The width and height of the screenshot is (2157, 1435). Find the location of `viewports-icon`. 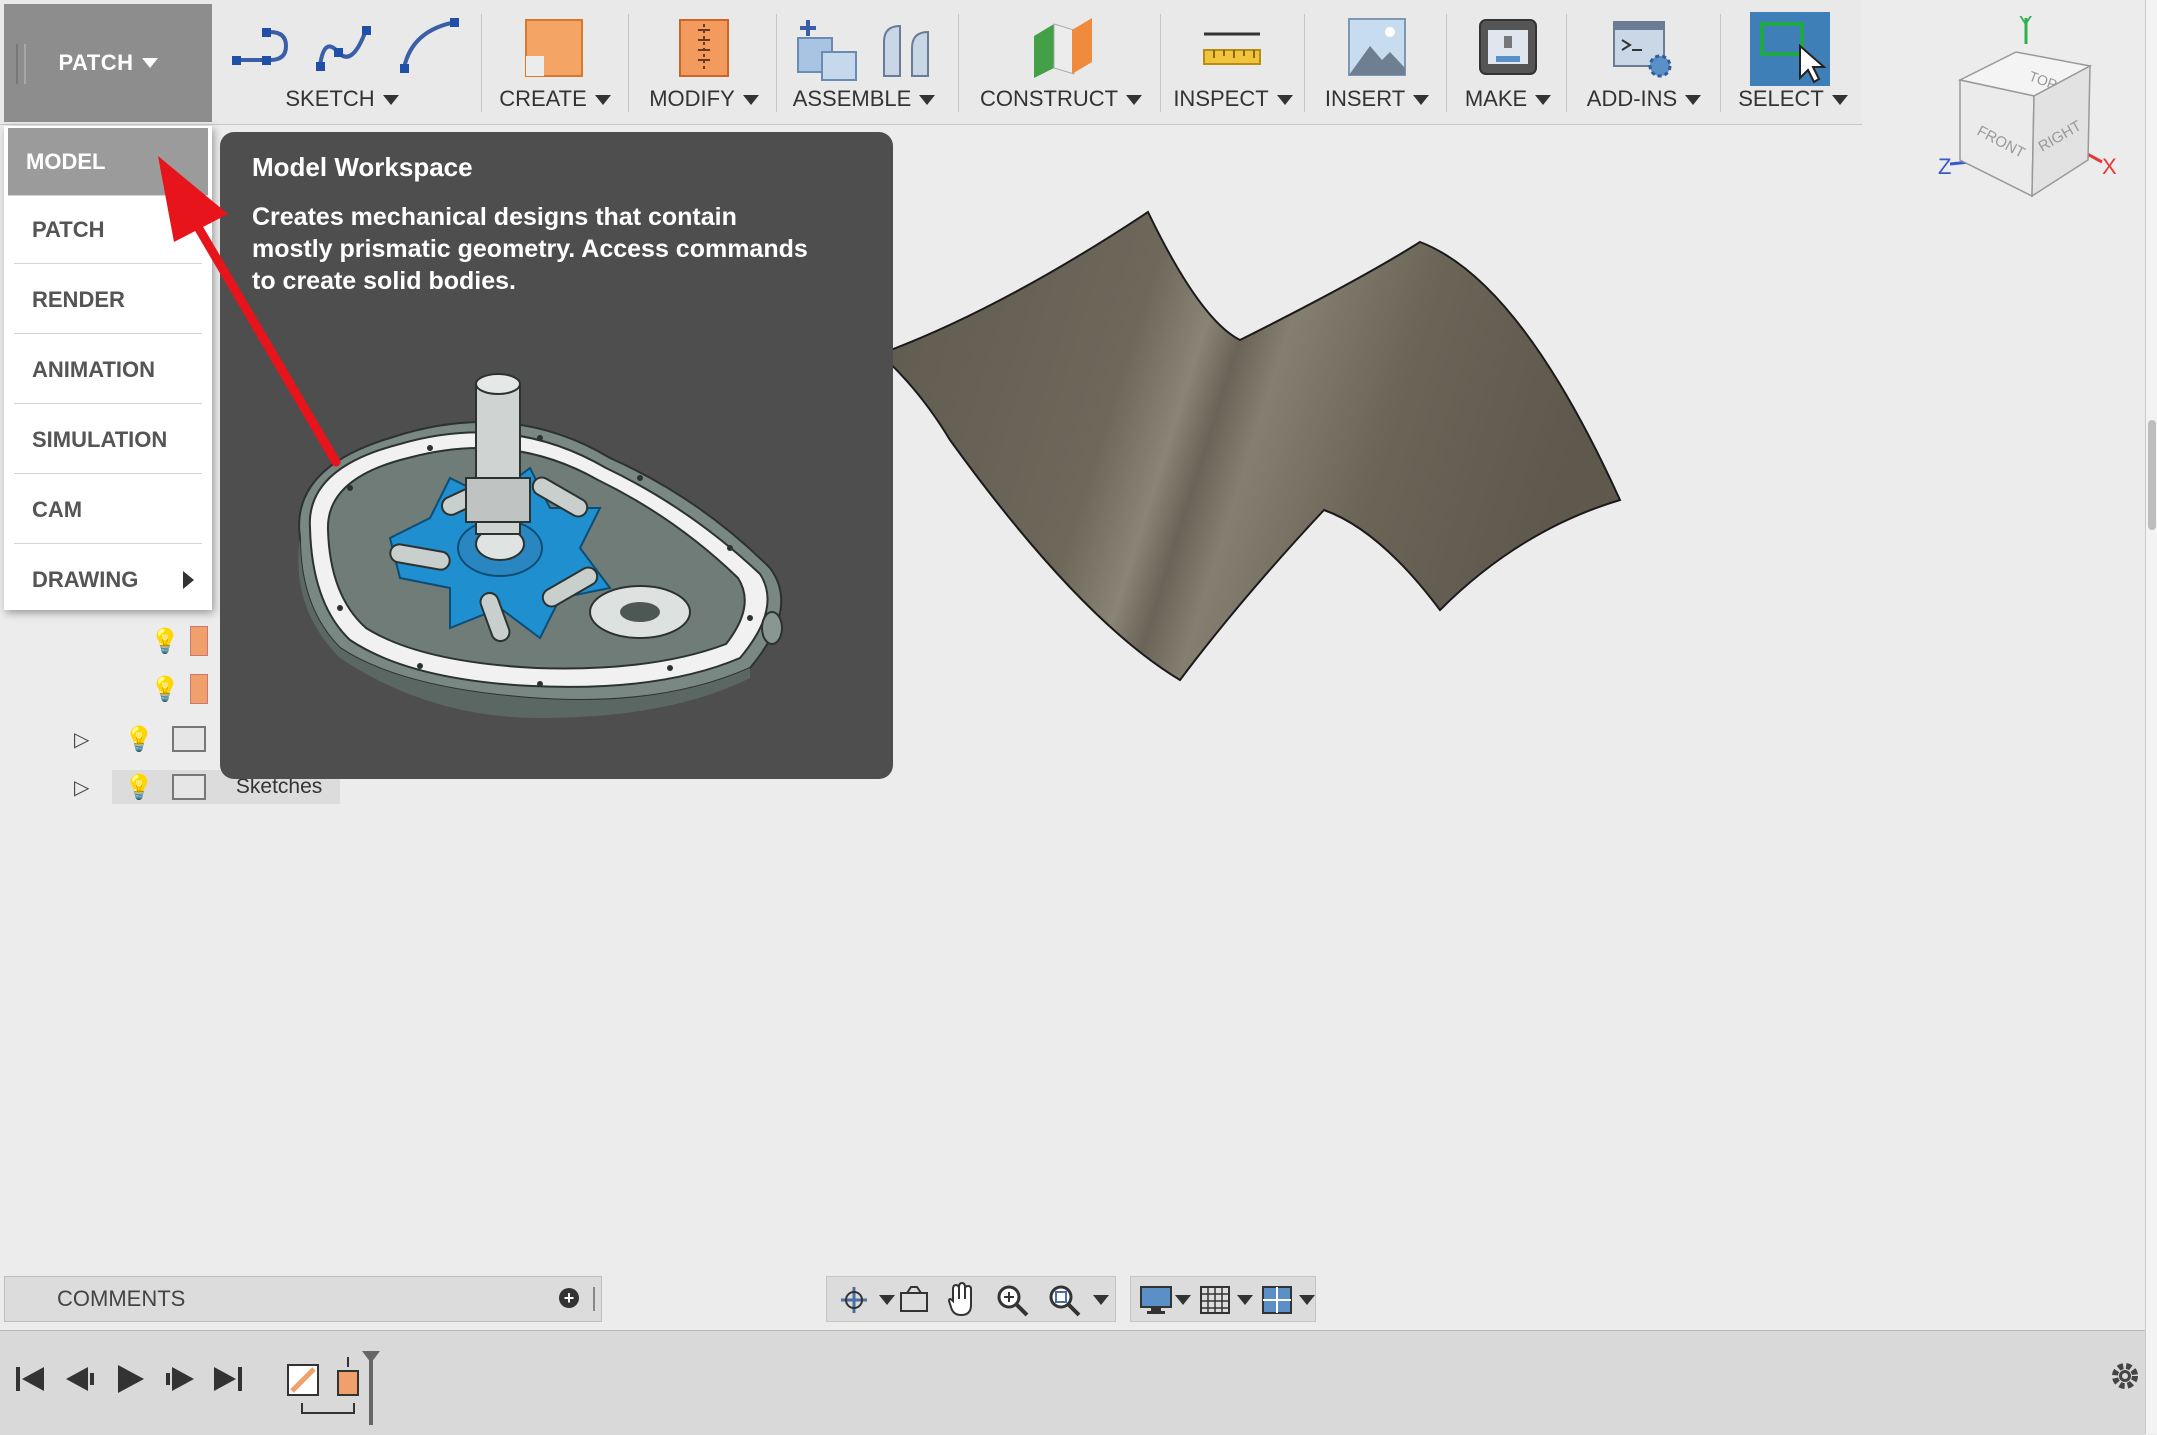

viewports-icon is located at coordinates (1277, 1300).